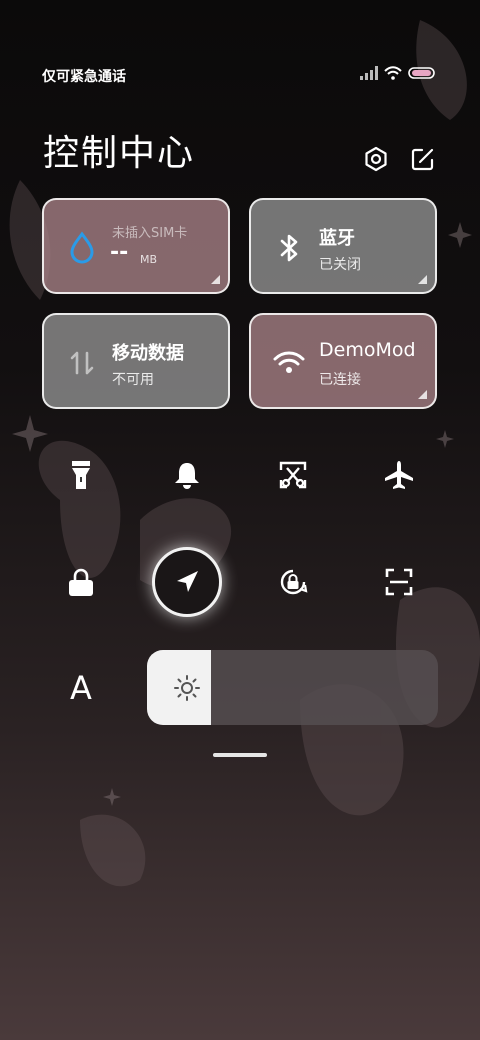 The width and height of the screenshot is (480, 1040). What do you see at coordinates (340, 380) in the screenshot?
I see `wifi-status: 已连接` at bounding box center [340, 380].